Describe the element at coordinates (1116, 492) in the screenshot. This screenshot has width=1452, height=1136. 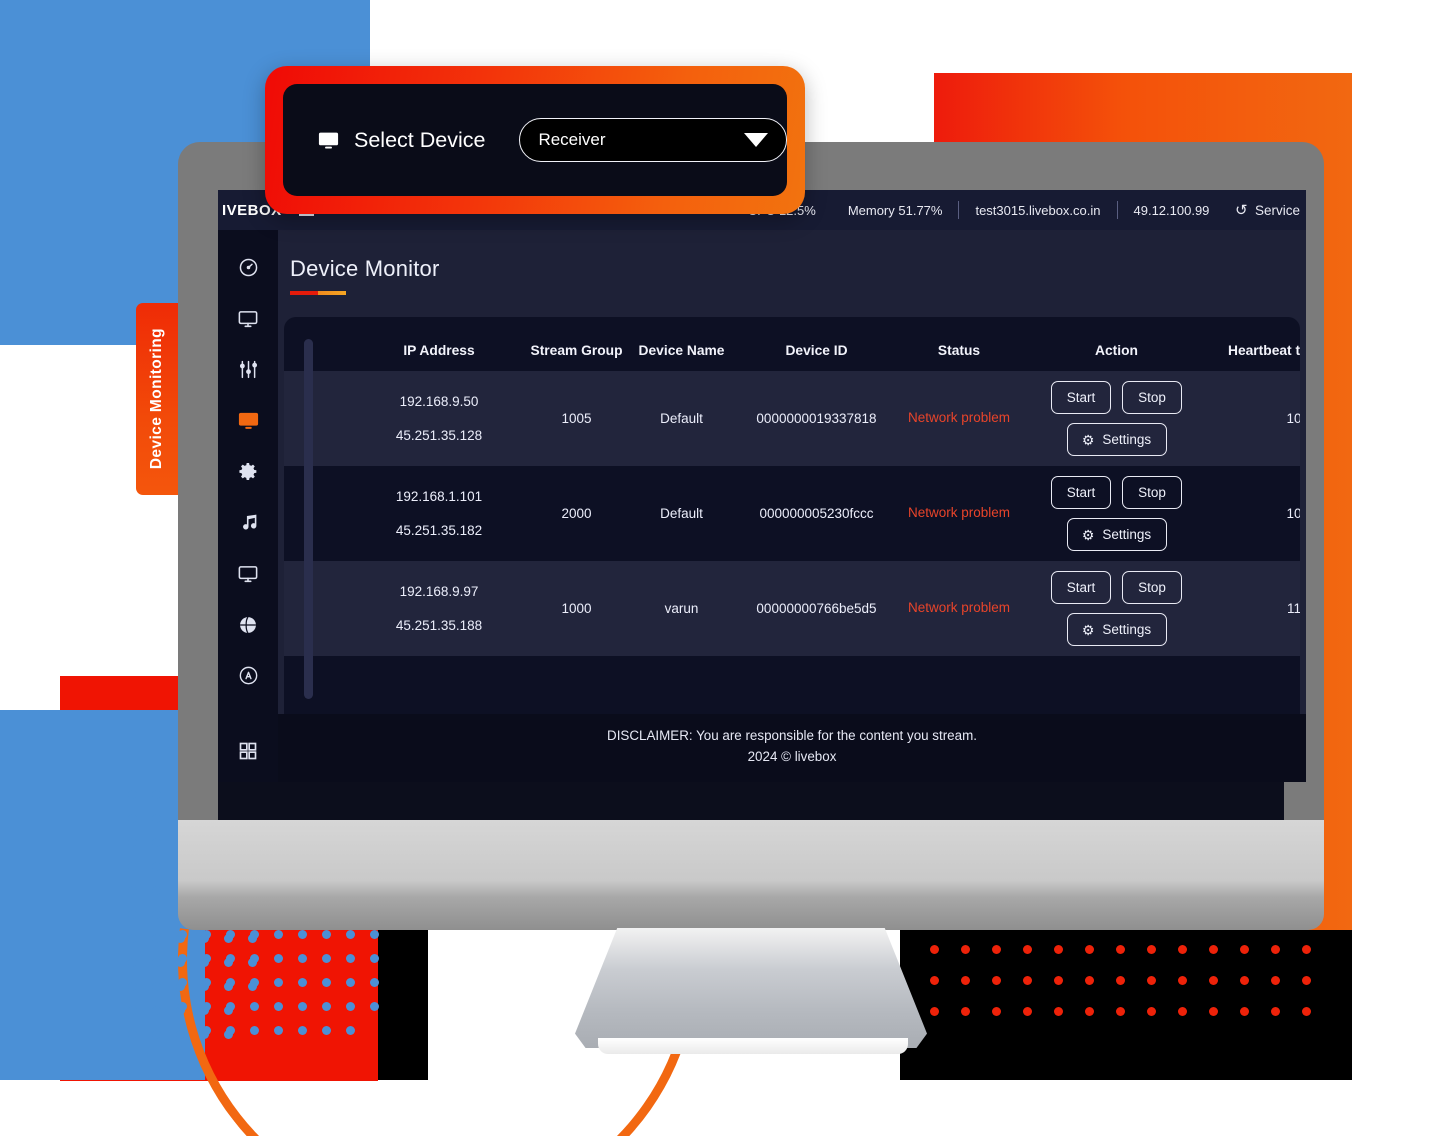
I see `action-row-top: Start Stop` at that location.